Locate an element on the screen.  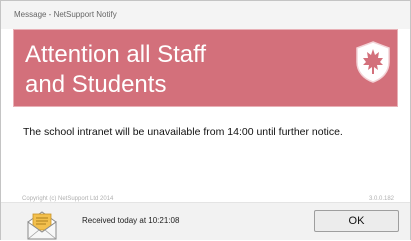
envelope-icon is located at coordinates (42, 225).